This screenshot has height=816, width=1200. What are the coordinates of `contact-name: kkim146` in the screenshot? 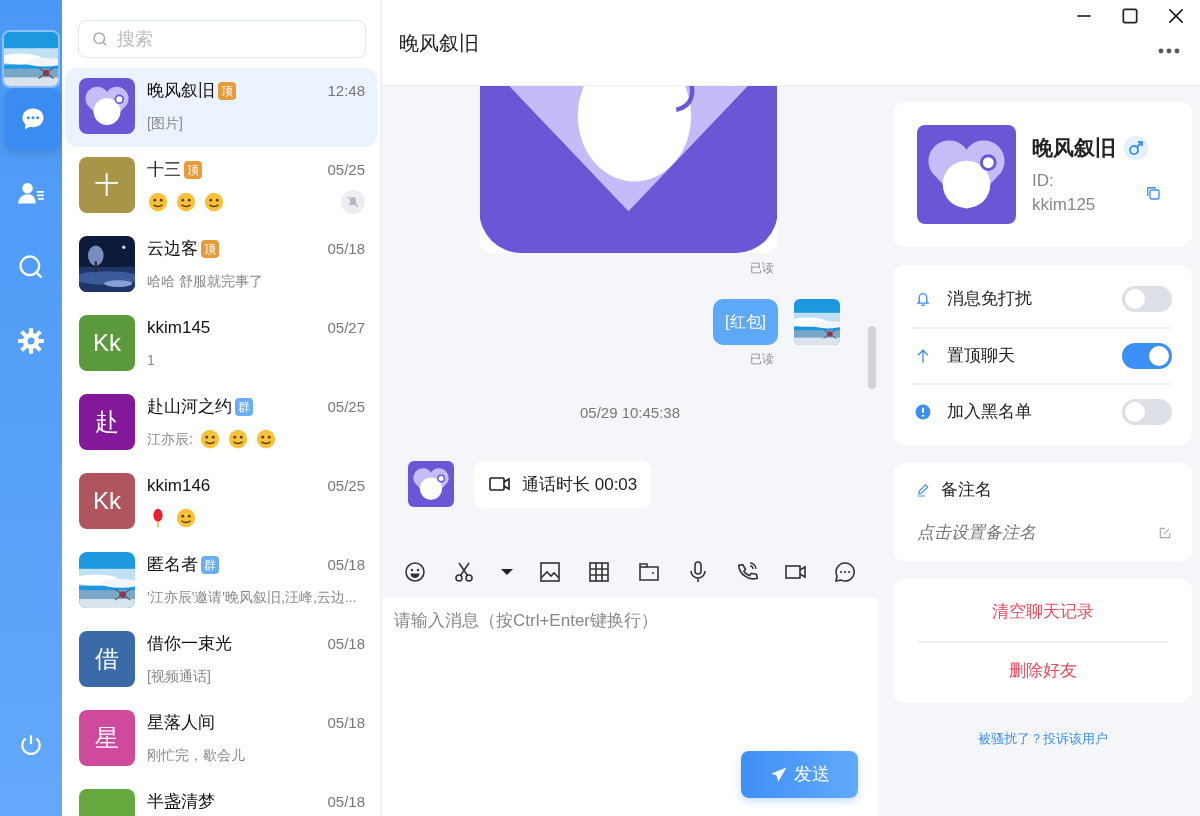 It's located at (179, 486).